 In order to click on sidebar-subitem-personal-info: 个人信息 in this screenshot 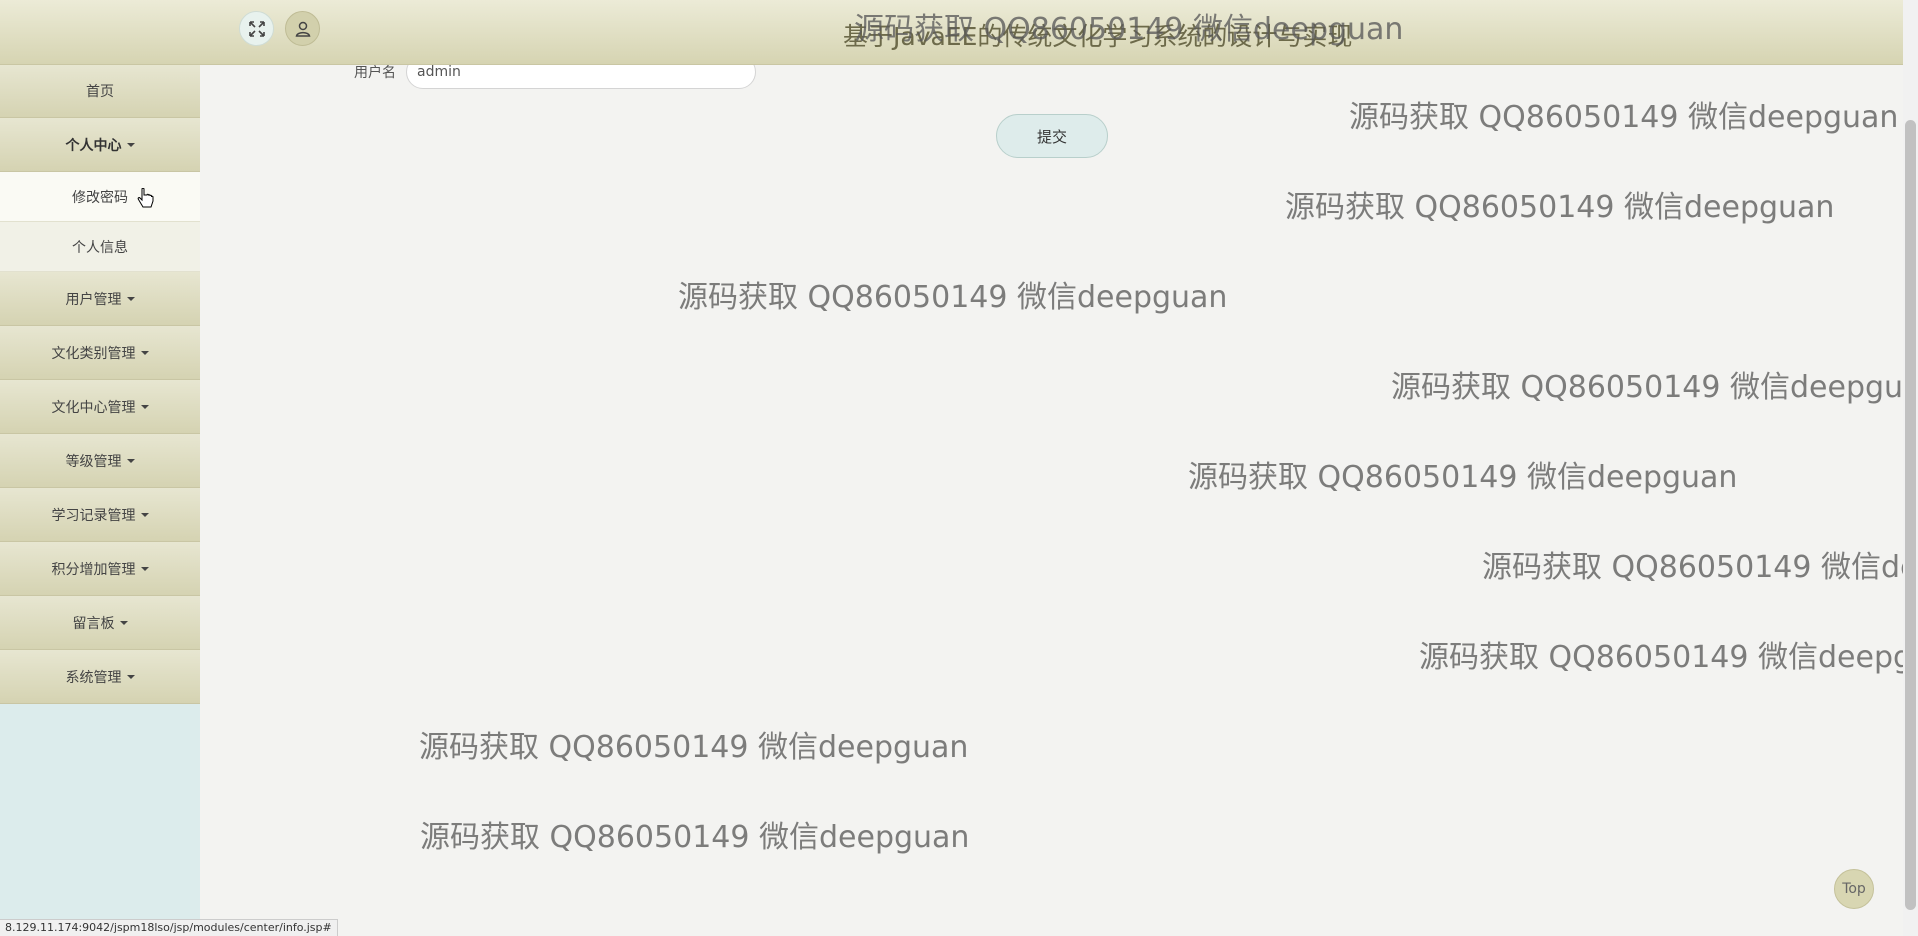, I will do `click(100, 247)`.